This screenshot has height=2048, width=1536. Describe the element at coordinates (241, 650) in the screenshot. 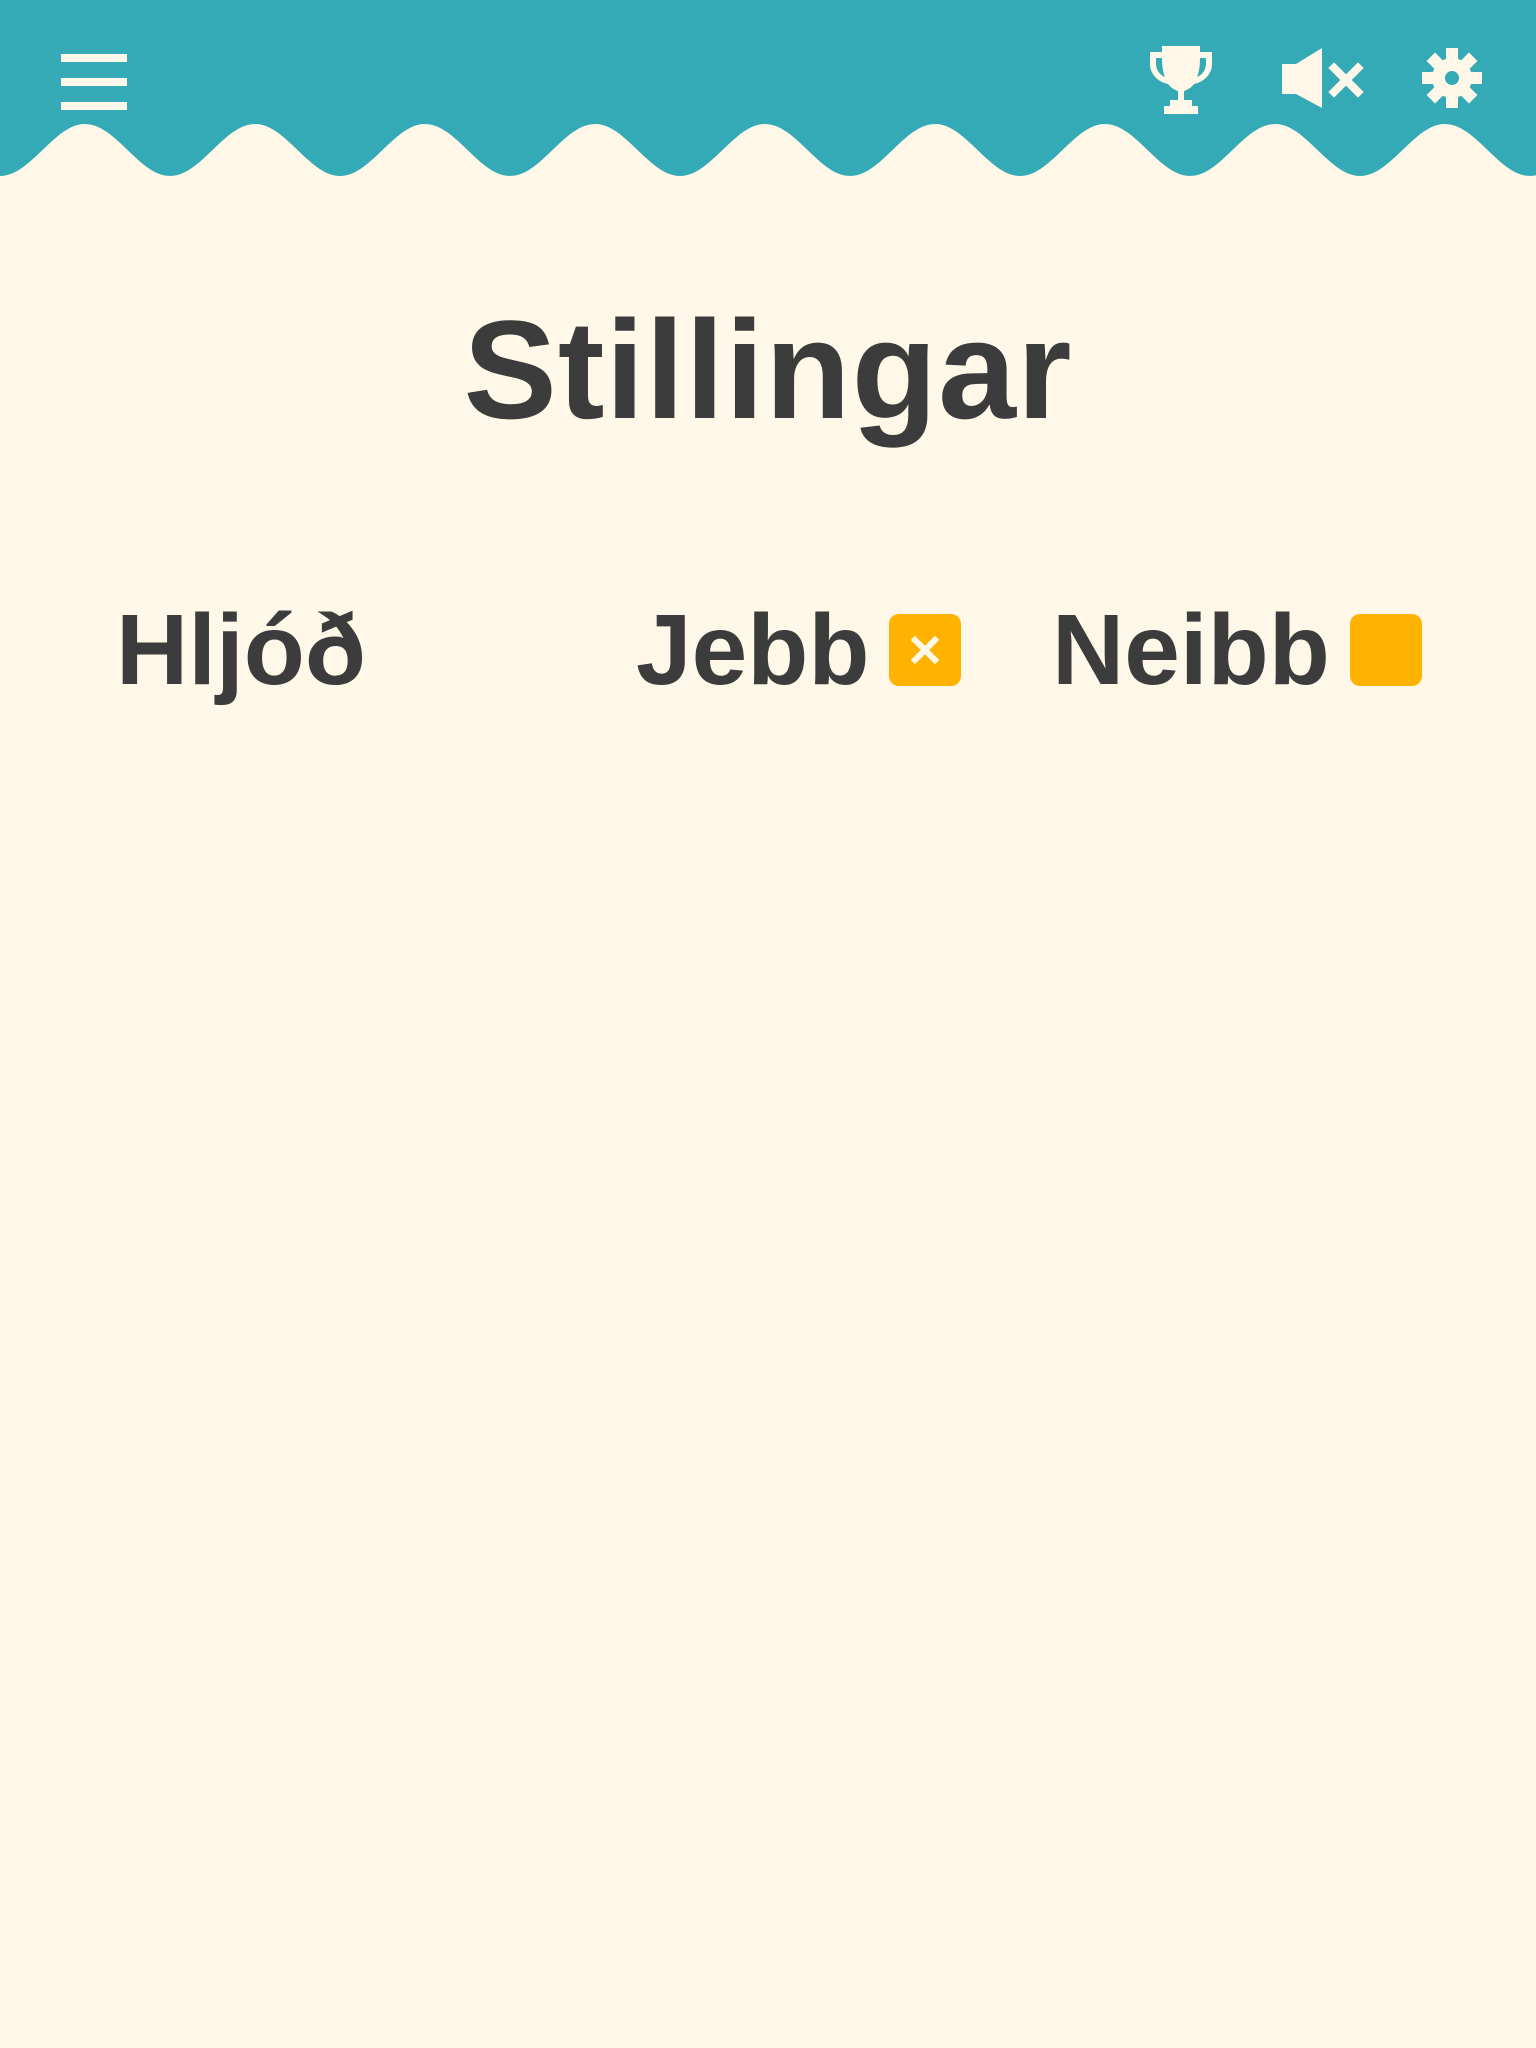

I see `sound-setting-label: Hljóð` at that location.